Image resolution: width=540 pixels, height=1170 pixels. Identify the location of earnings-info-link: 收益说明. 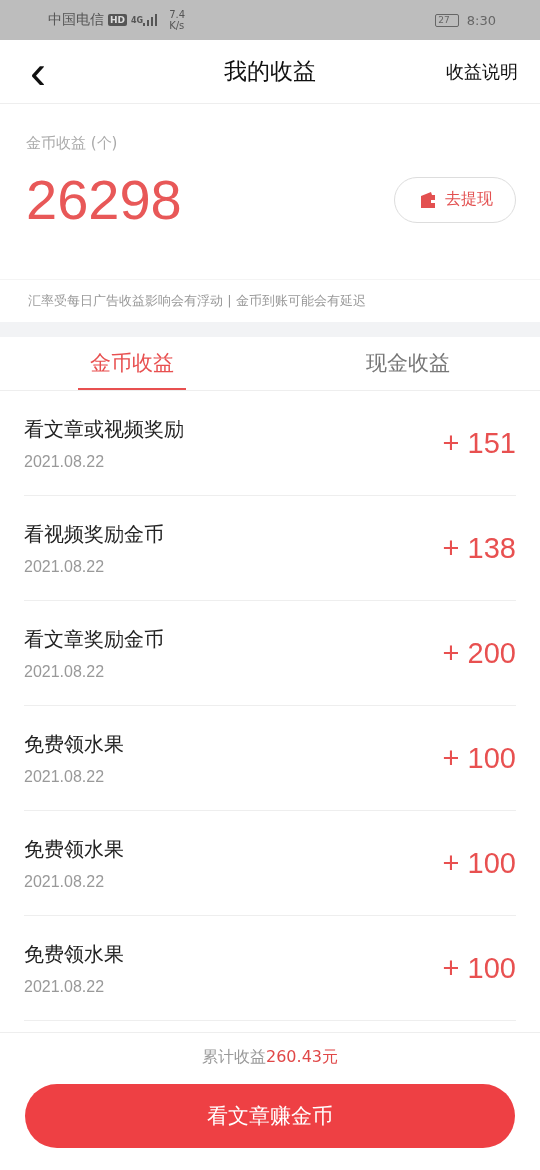
(482, 71).